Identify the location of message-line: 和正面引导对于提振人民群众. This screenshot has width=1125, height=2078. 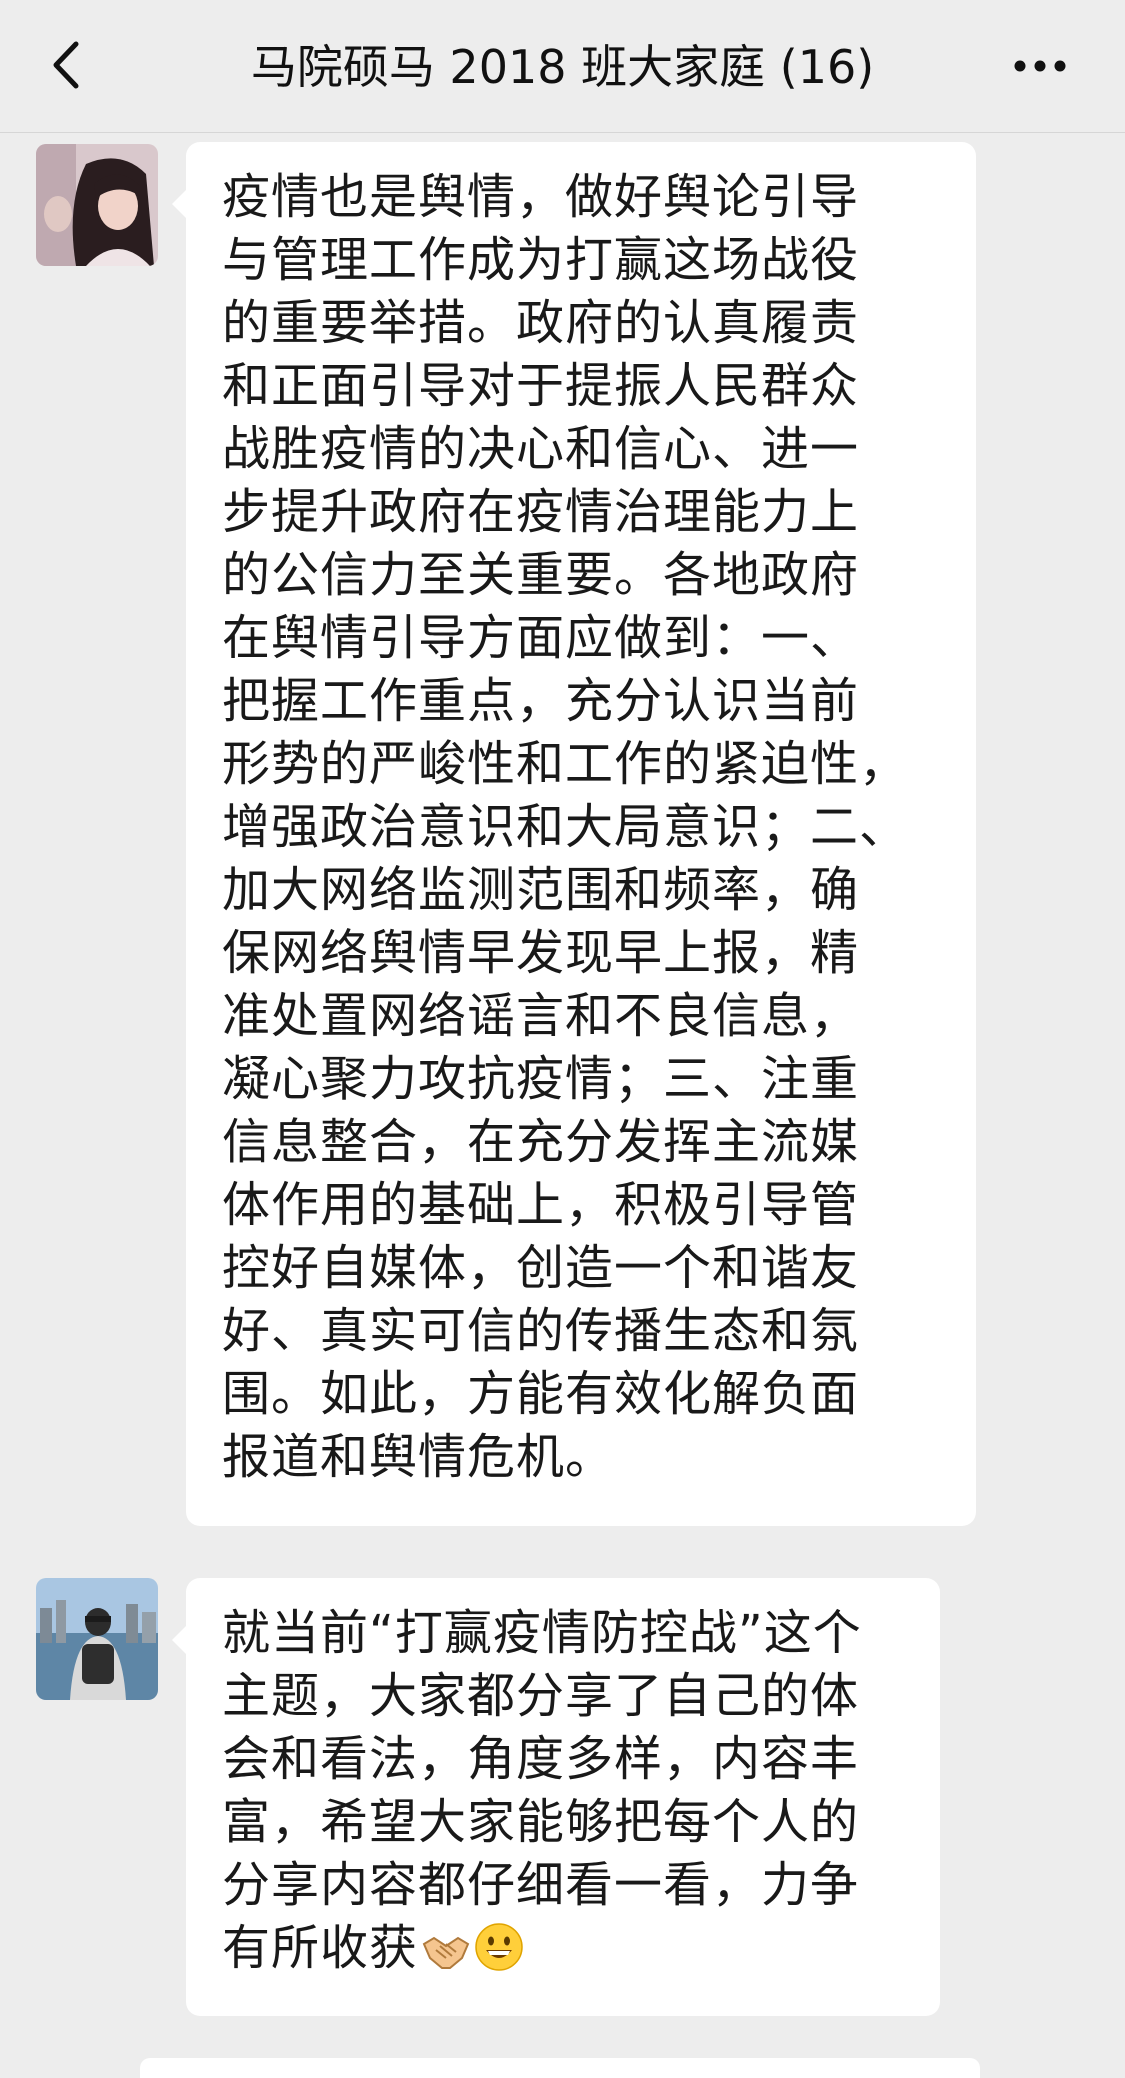
(541, 386).